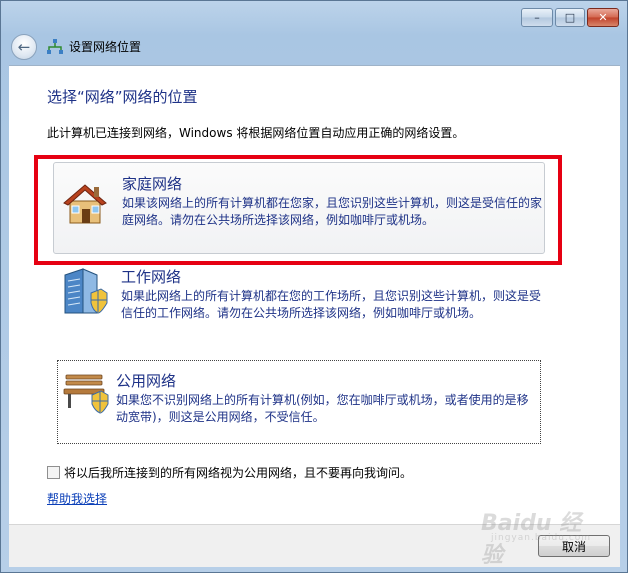  What do you see at coordinates (537, 17) in the screenshot?
I see `minimize-button: –` at bounding box center [537, 17].